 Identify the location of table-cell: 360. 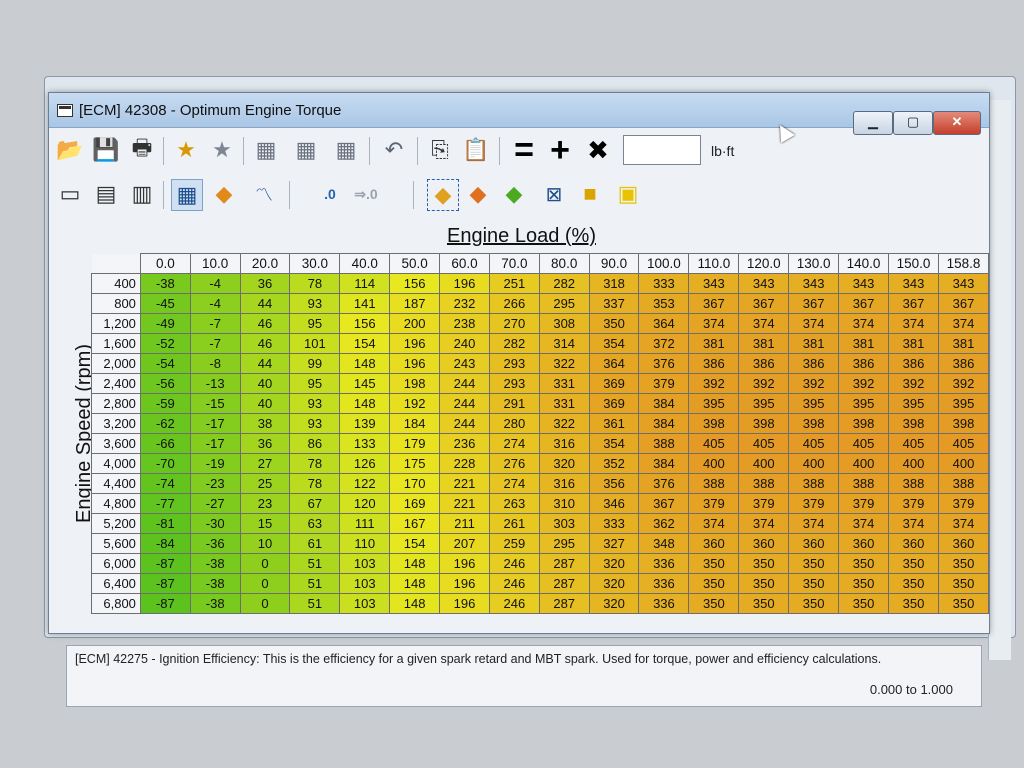
(764, 543).